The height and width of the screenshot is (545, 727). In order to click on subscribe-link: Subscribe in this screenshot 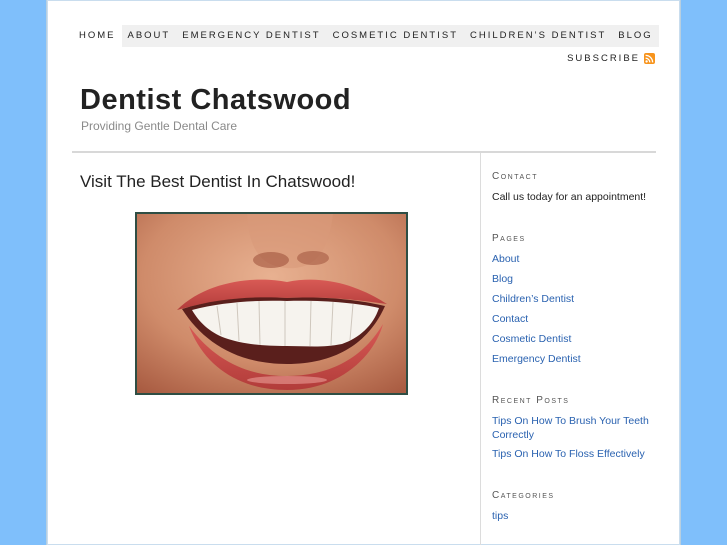, I will do `click(611, 58)`.